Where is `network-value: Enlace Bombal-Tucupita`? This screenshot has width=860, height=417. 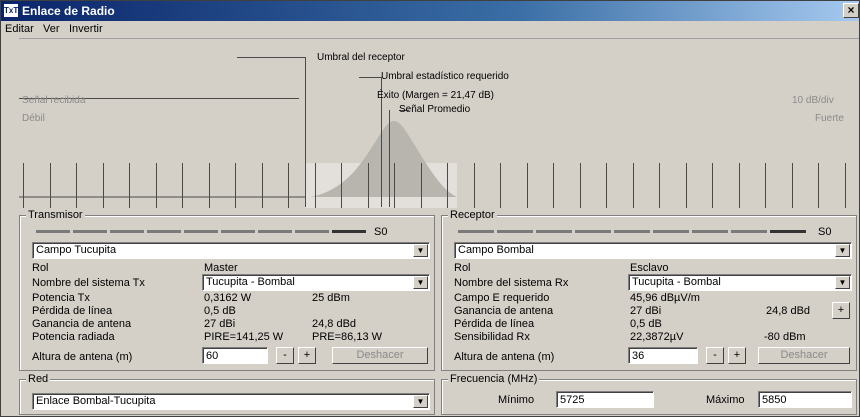 network-value: Enlace Bombal-Tucupita is located at coordinates (96, 401).